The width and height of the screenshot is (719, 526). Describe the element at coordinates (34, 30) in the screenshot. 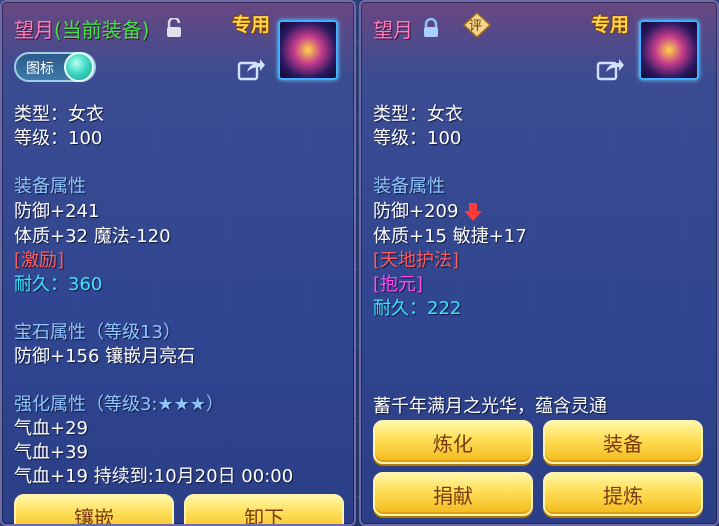

I see `item-name-text: 望月` at that location.